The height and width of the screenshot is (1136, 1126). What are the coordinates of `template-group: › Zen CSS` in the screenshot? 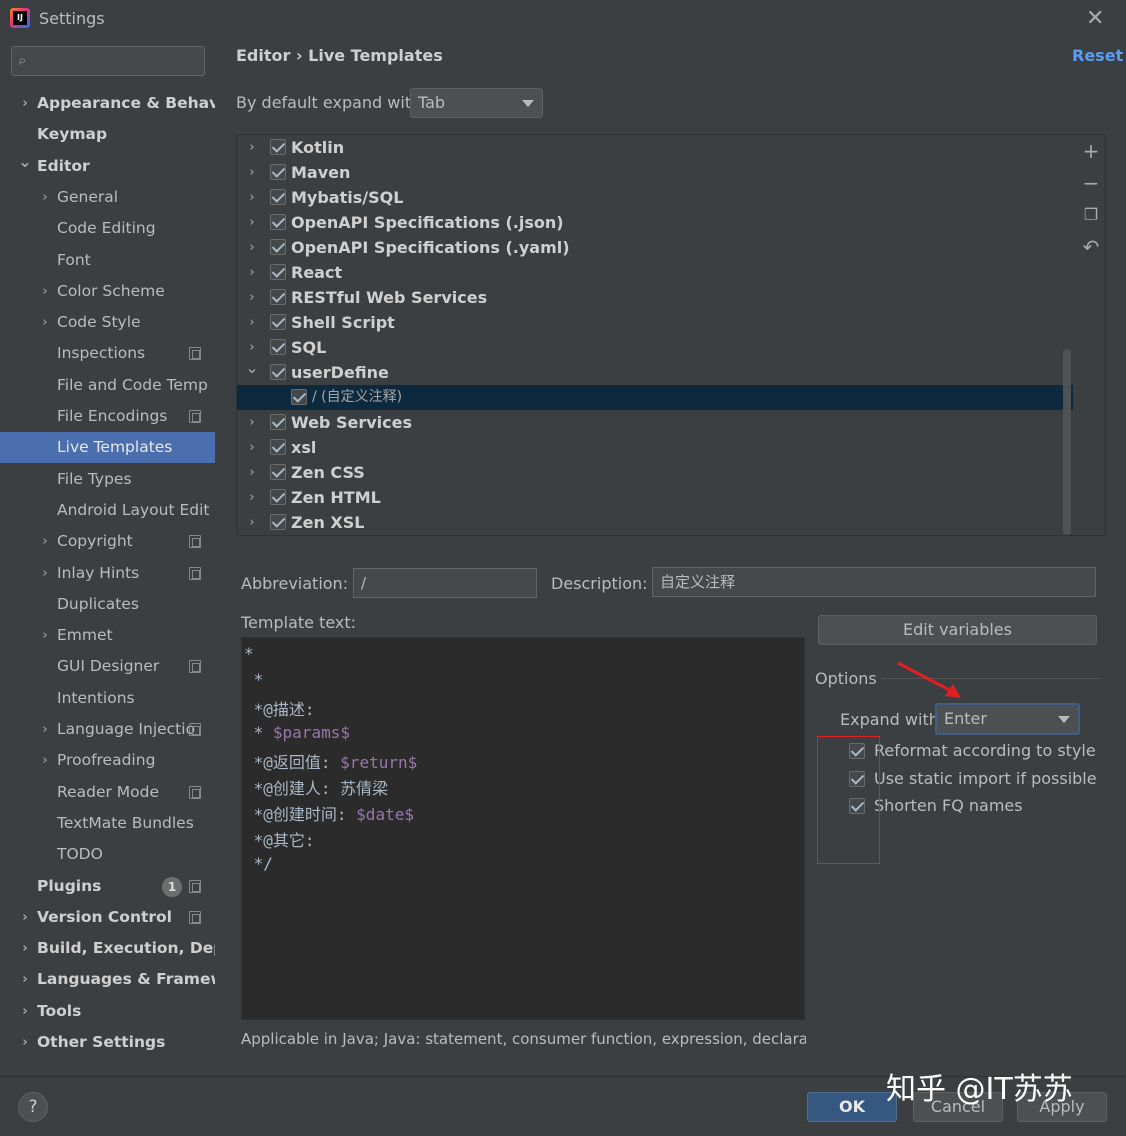 It's located at (655, 472).